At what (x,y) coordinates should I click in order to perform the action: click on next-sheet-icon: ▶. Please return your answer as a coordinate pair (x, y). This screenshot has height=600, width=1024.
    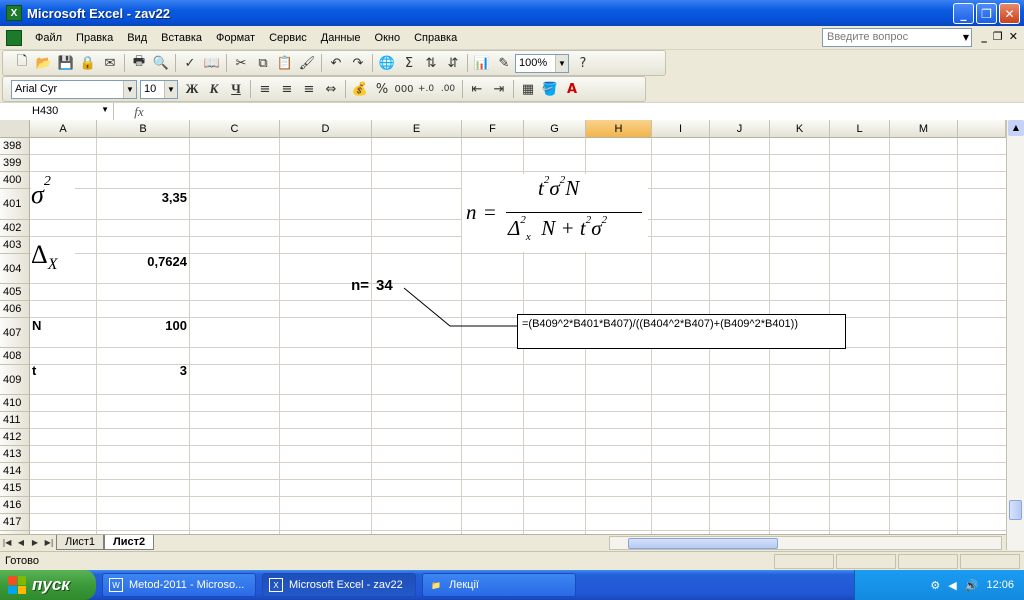
    Looking at the image, I should click on (35, 542).